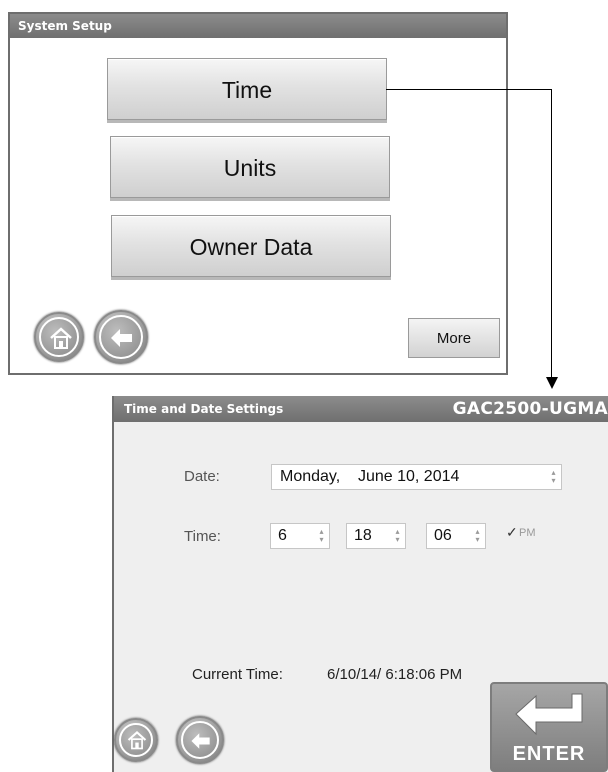  Describe the element at coordinates (549, 754) in the screenshot. I see `enter-label: ENTER` at that location.